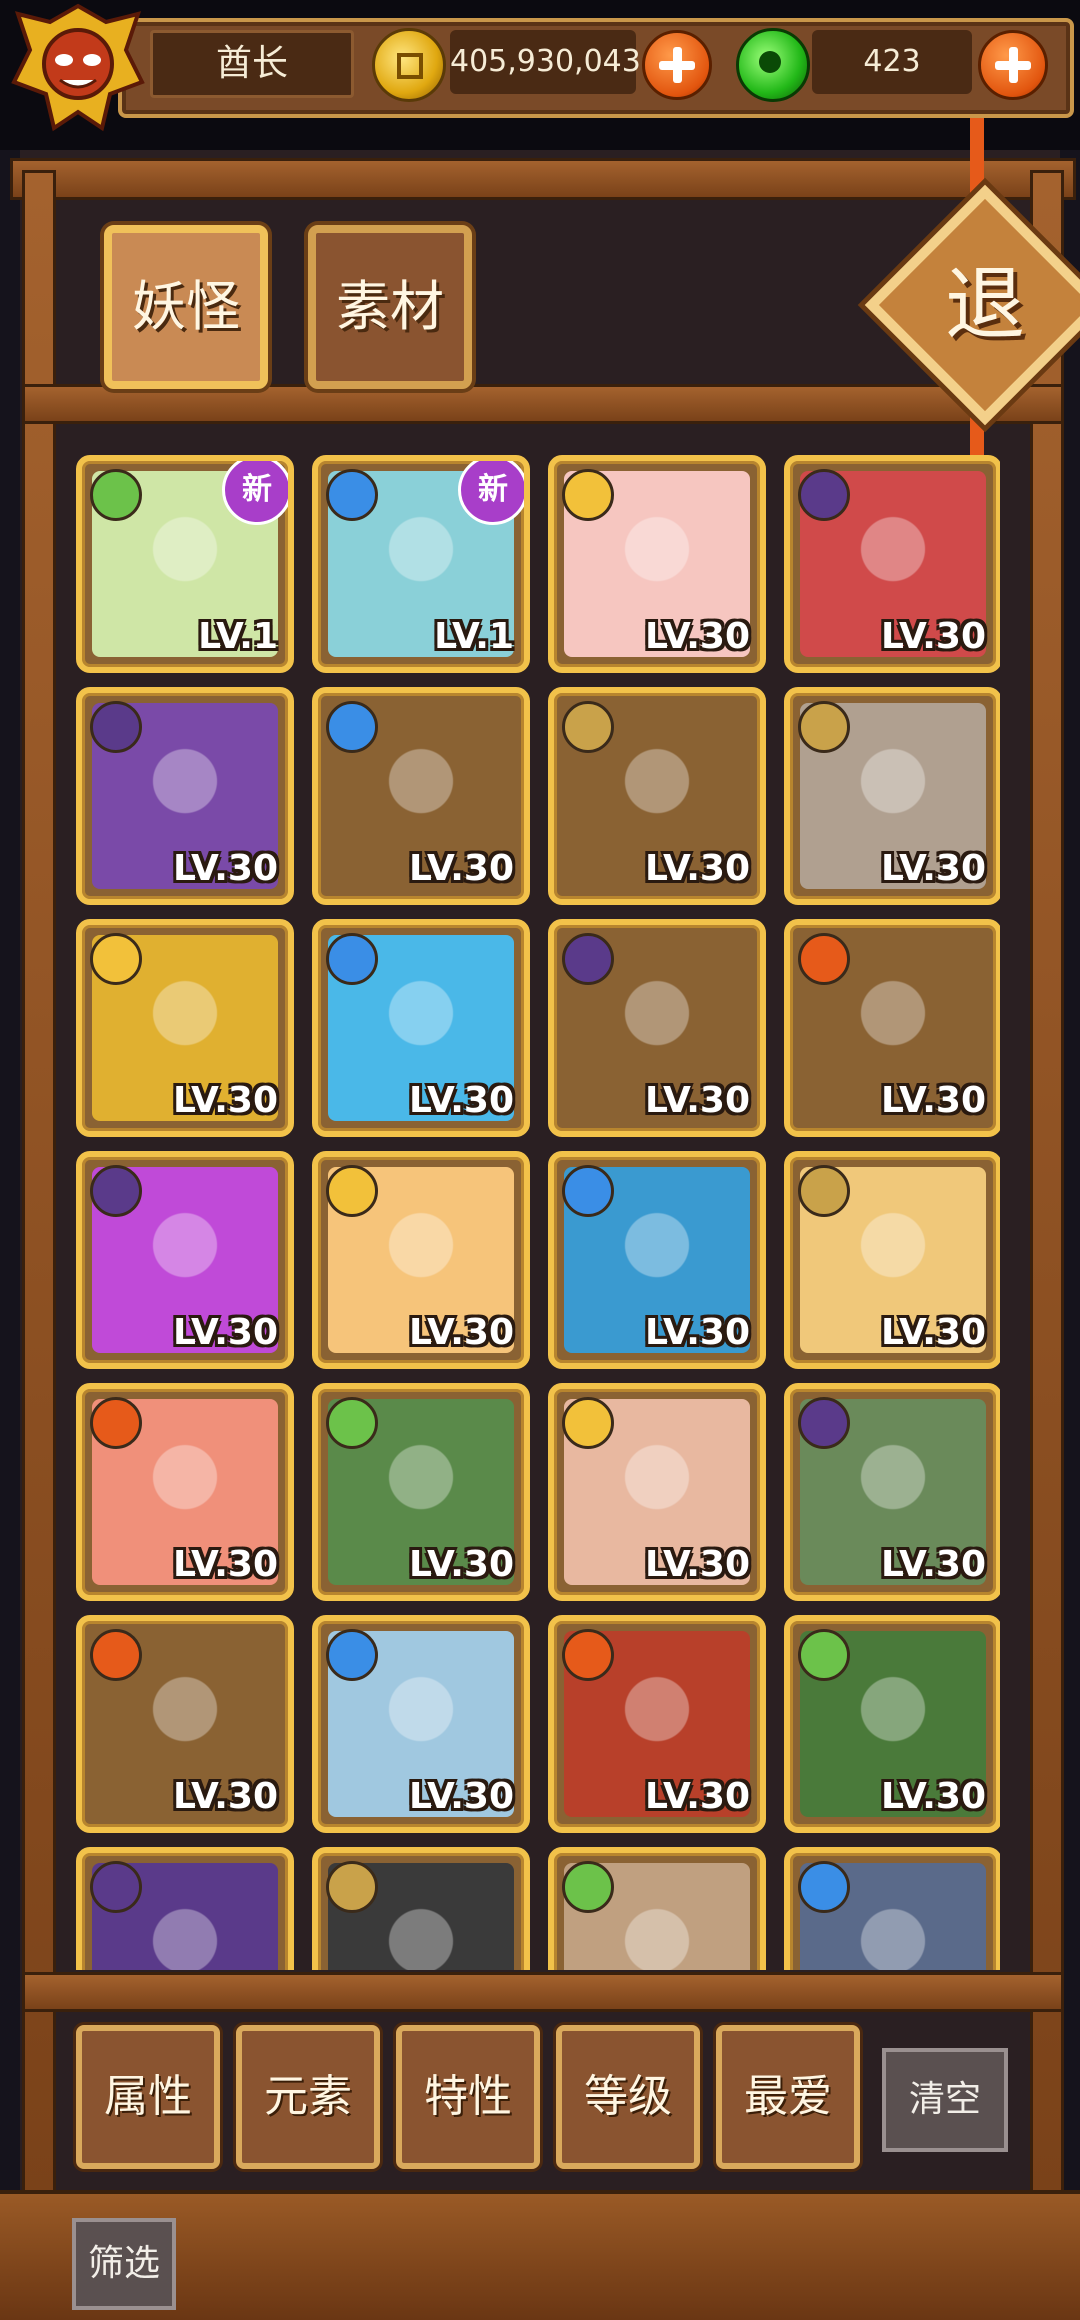 The width and height of the screenshot is (1080, 2320). Describe the element at coordinates (788, 2097) in the screenshot. I see `filter-favorite-button: 最爱` at that location.